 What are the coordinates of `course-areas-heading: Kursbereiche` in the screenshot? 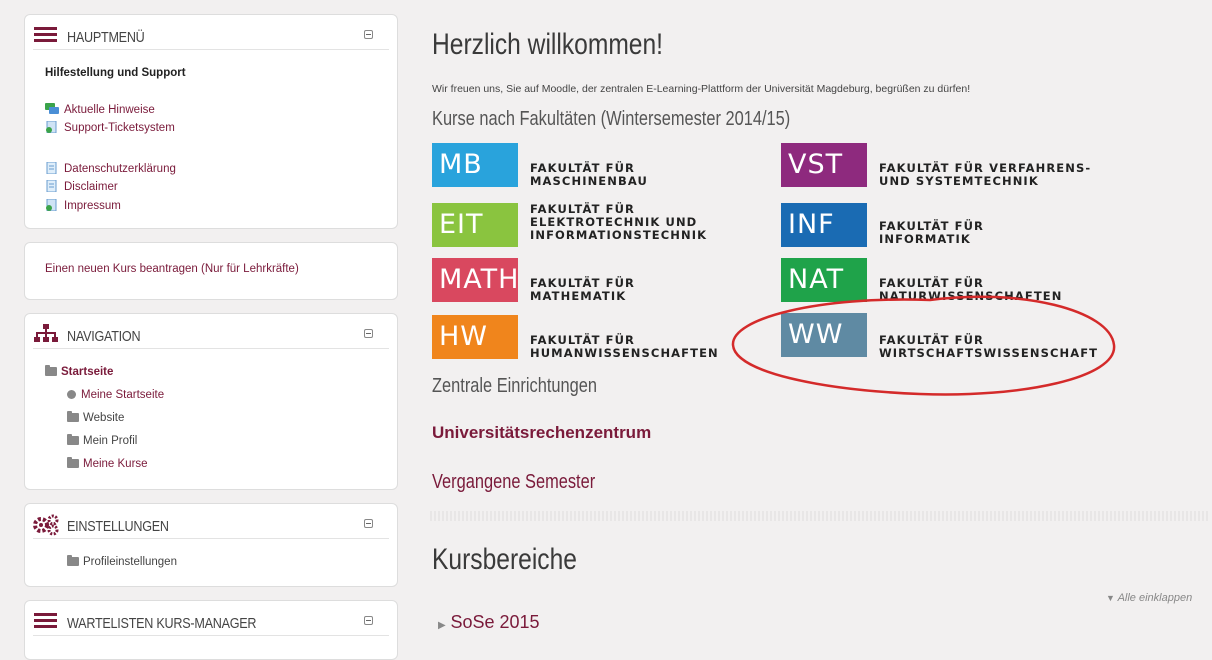 It's located at (504, 559).